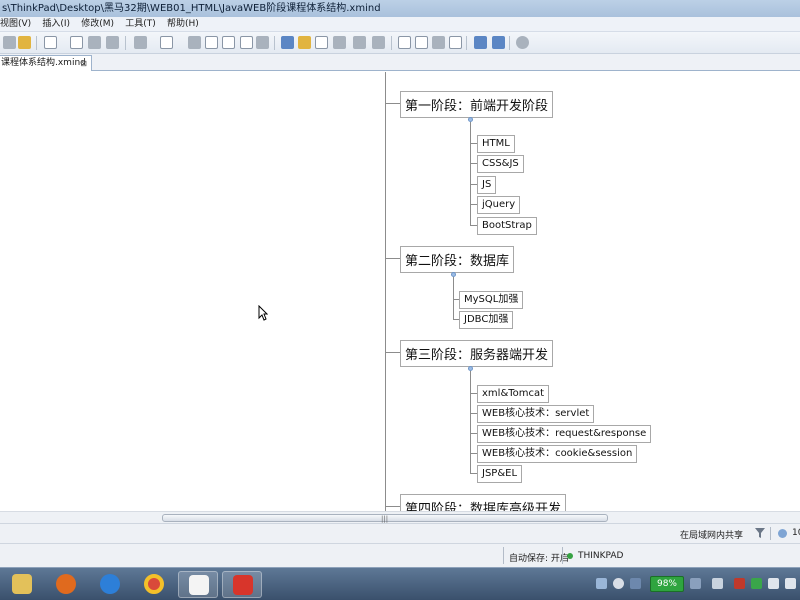 This screenshot has width=800, height=600. Describe the element at coordinates (198, 584) in the screenshot. I see `taskbar-editor` at that location.